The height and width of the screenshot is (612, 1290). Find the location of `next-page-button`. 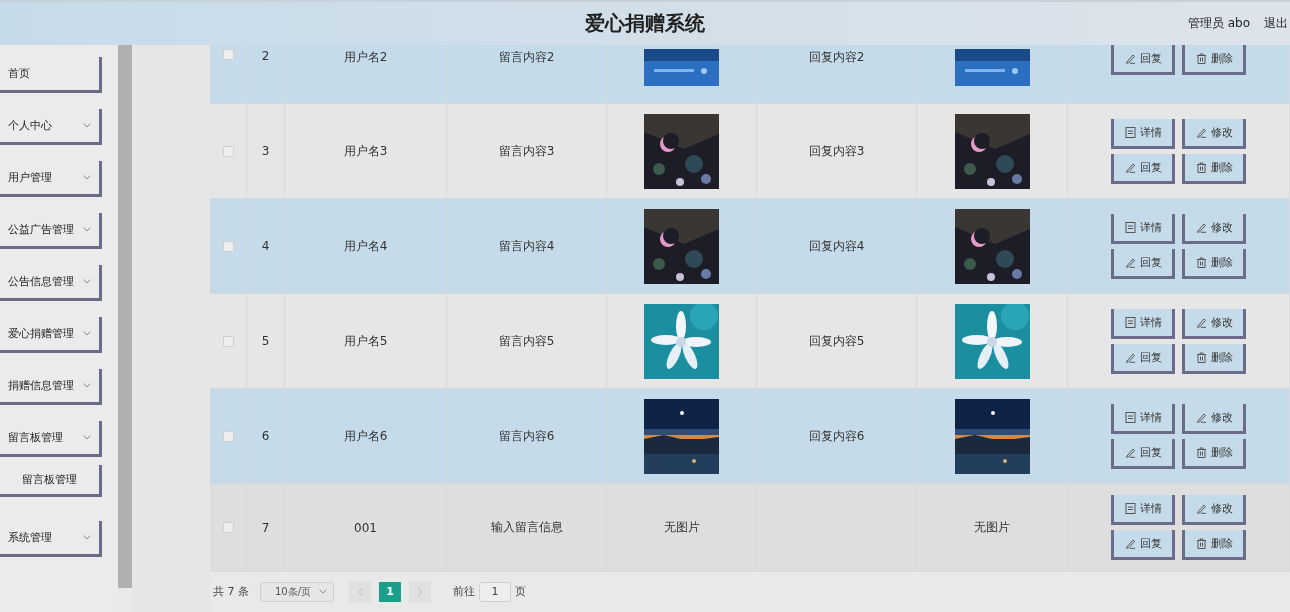

next-page-button is located at coordinates (420, 591).